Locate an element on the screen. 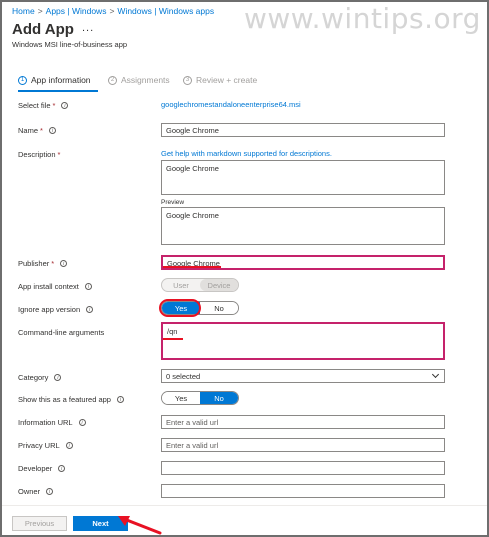 The height and width of the screenshot is (537, 489). toggle-option-device: Device is located at coordinates (219, 285).